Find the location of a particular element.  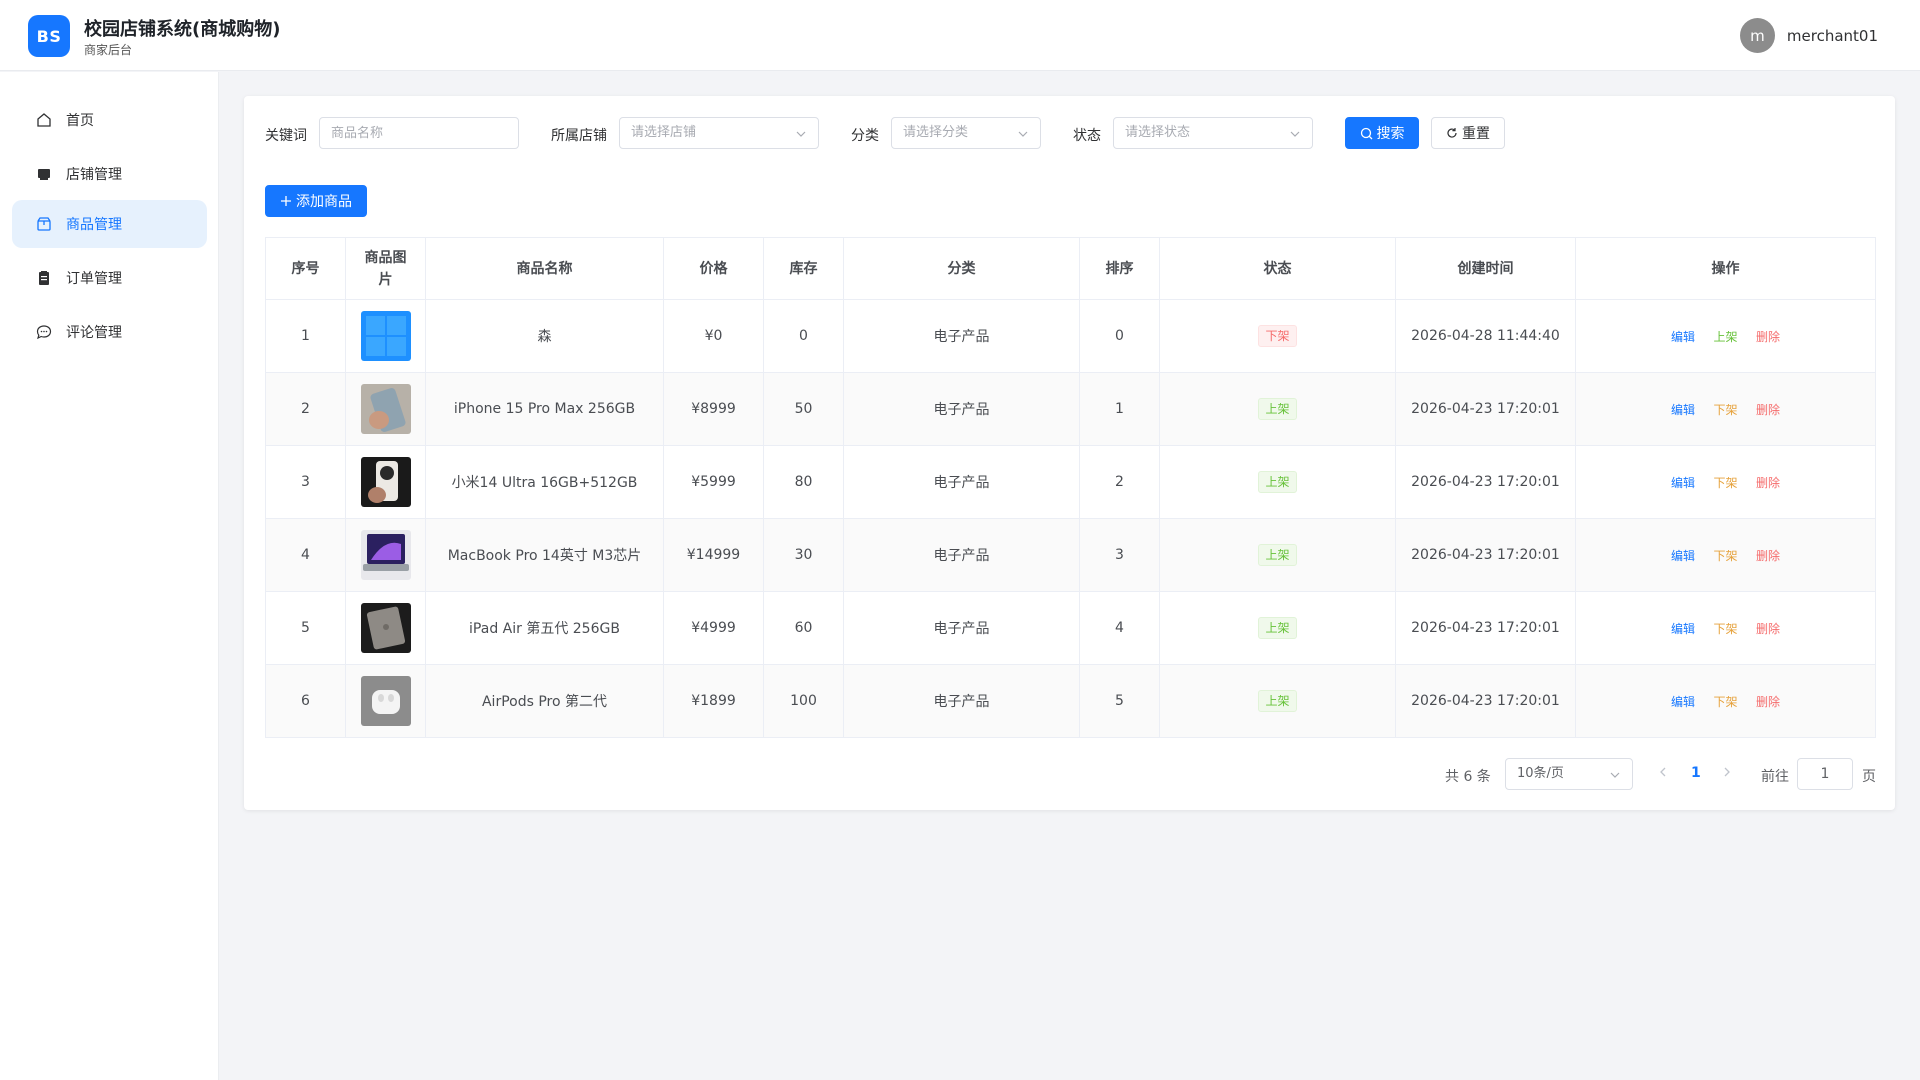

product-name: 小米14 Ultra 16GB+512GB is located at coordinates (544, 482).